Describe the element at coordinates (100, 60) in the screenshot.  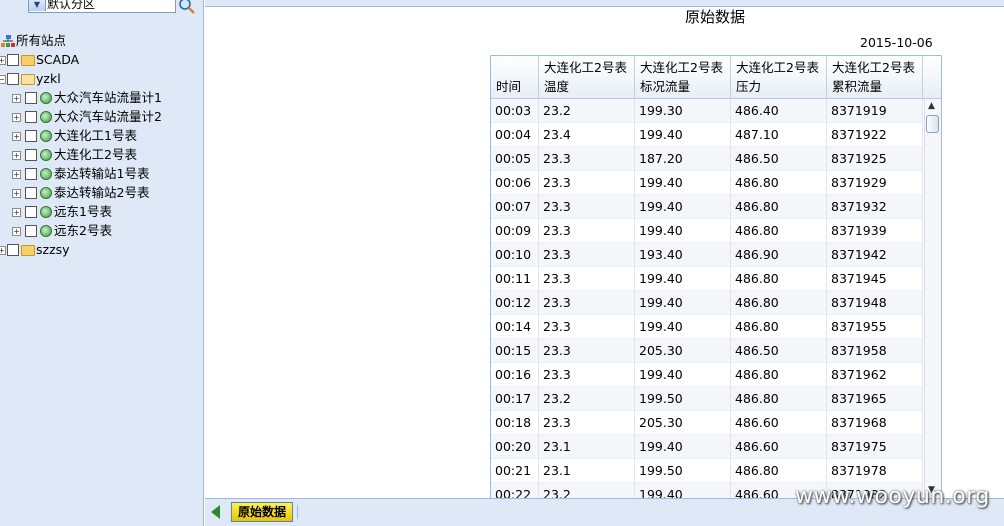
I see `tree-group-scada: + SCADA` at that location.